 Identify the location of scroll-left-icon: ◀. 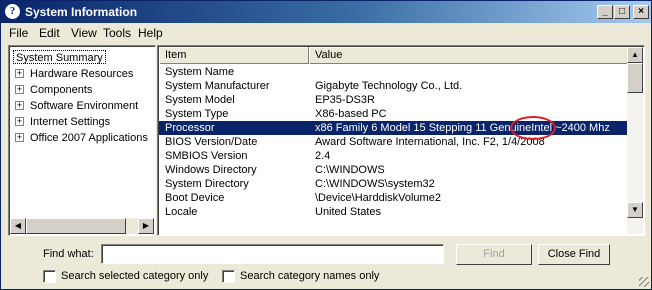
(18, 226).